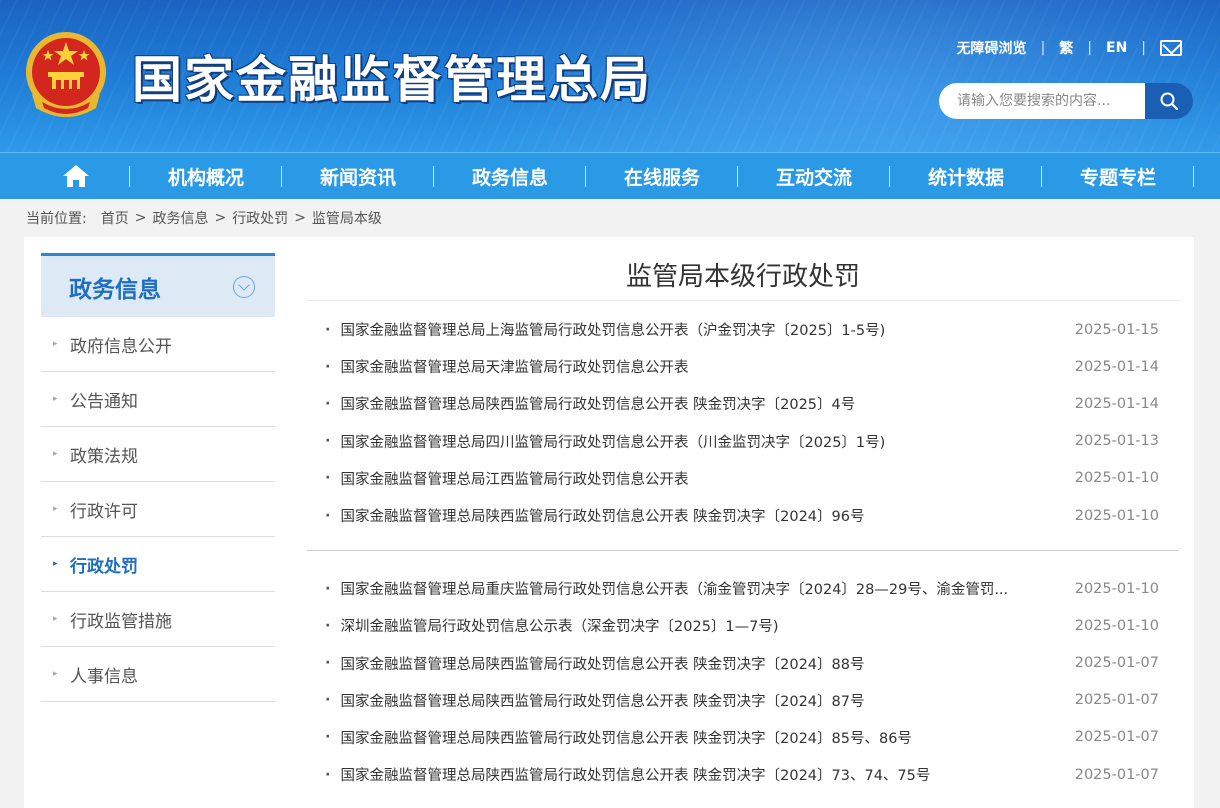 This screenshot has width=1220, height=808. Describe the element at coordinates (515, 478) in the screenshot. I see `item-title: 国家金融监督管理总局江西监管局行政处罚信息公开表` at that location.